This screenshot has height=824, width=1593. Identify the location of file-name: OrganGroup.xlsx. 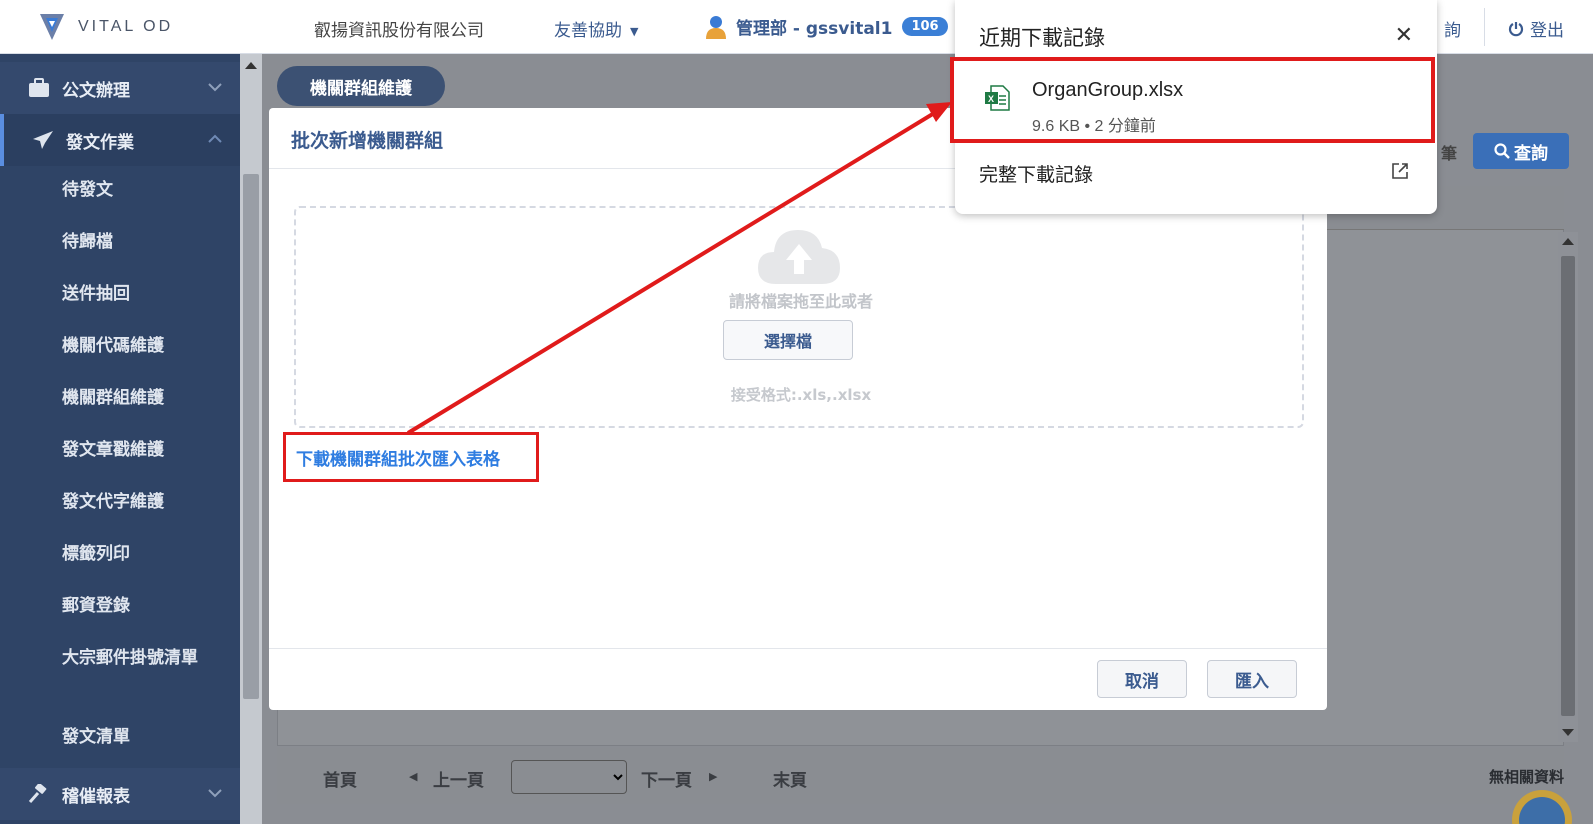
(1108, 90).